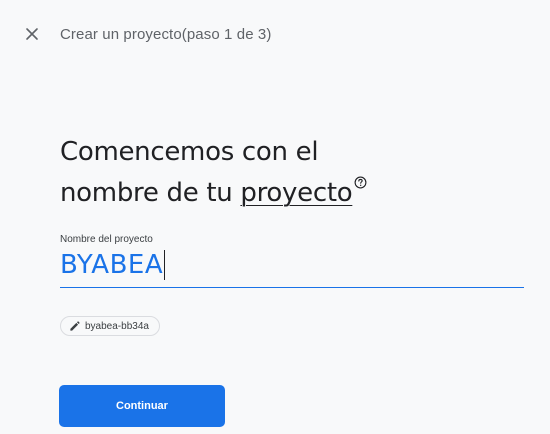 This screenshot has width=550, height=434. I want to click on text-cursor, so click(164, 265).